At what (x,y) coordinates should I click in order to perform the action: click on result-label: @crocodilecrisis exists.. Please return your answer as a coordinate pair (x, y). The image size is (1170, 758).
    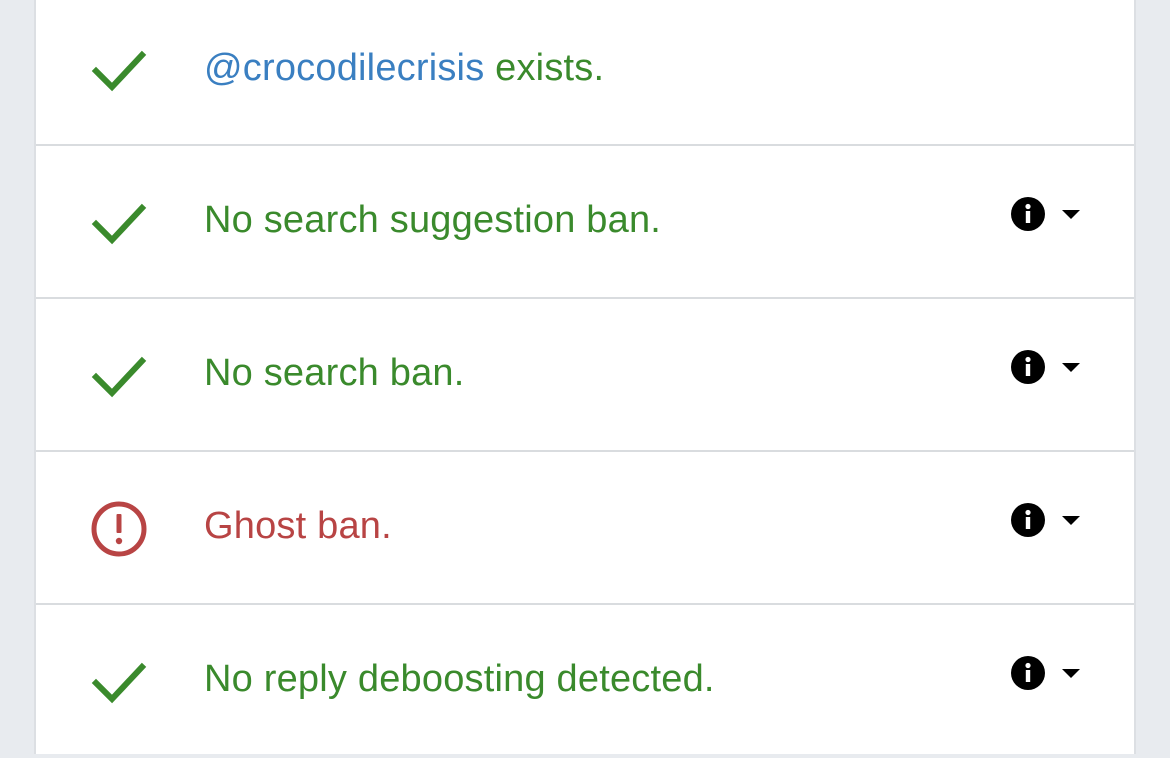
    Looking at the image, I should click on (404, 68).